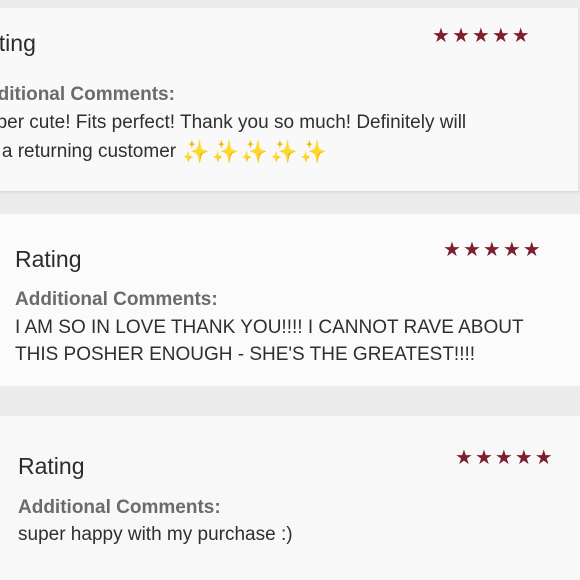  I want to click on rating-heading: ating, so click(18, 43).